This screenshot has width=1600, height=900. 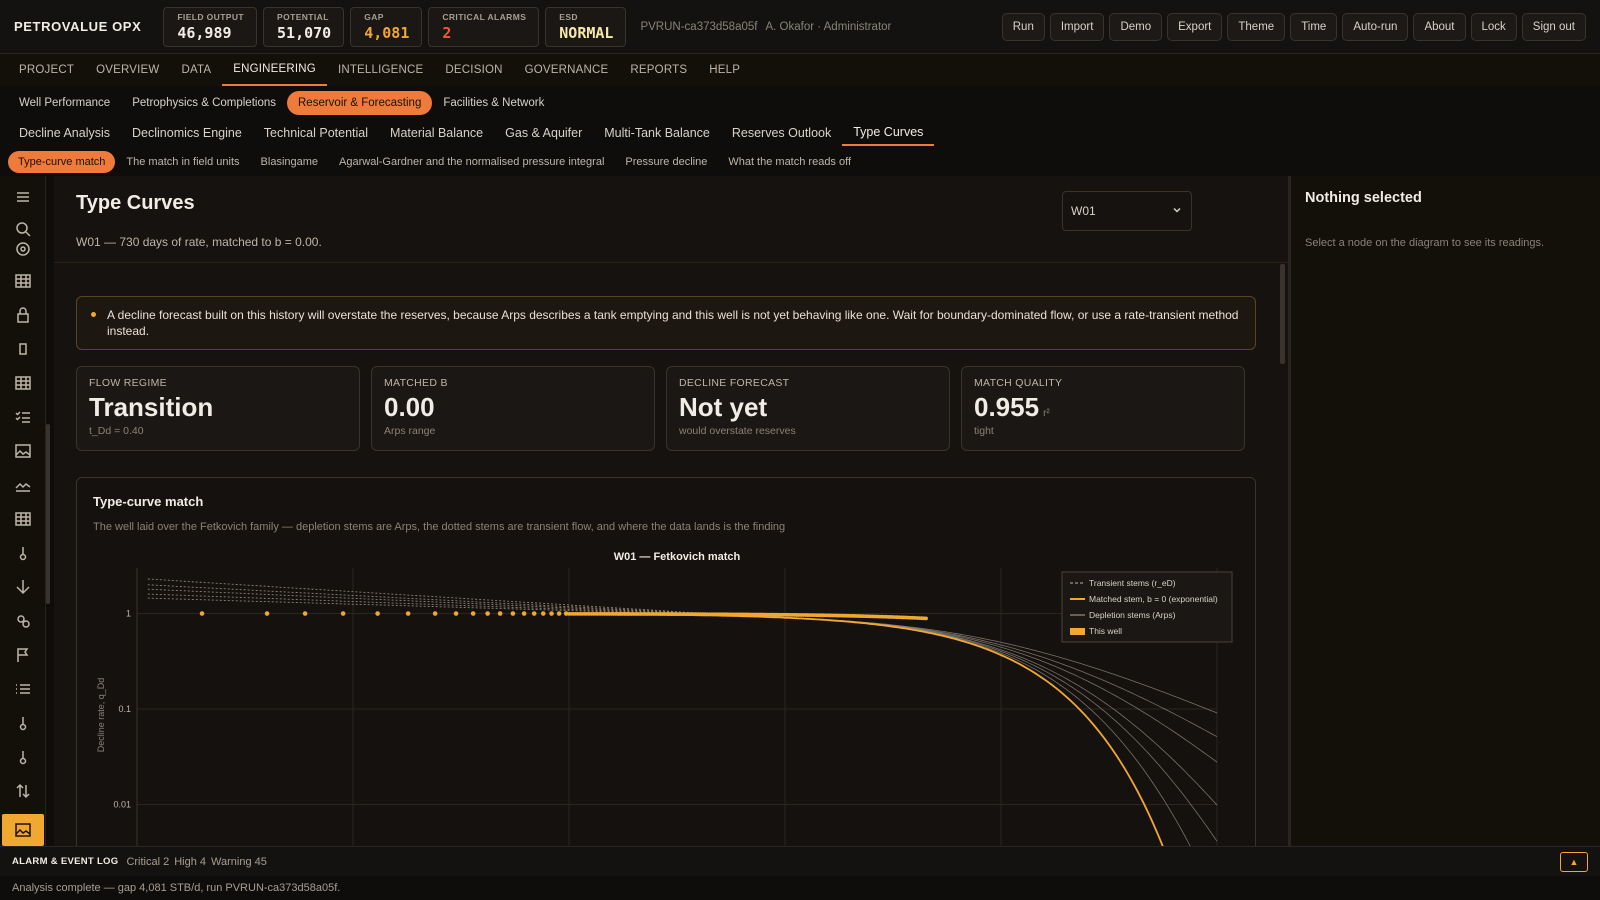 I want to click on nav-help: HELP, so click(x=724, y=70).